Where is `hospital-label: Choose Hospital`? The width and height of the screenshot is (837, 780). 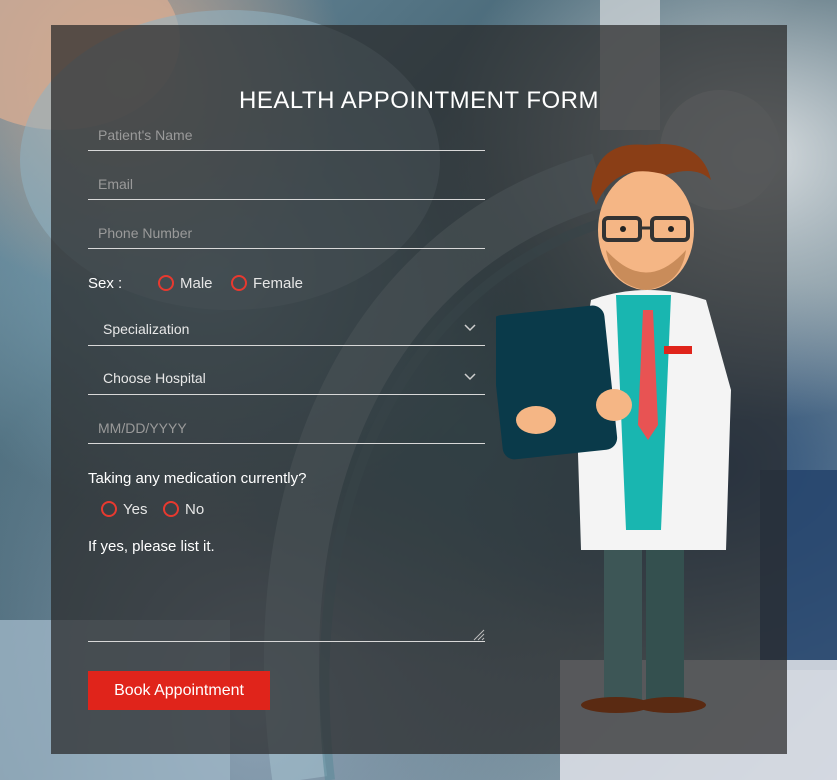
hospital-label: Choose Hospital is located at coordinates (154, 378).